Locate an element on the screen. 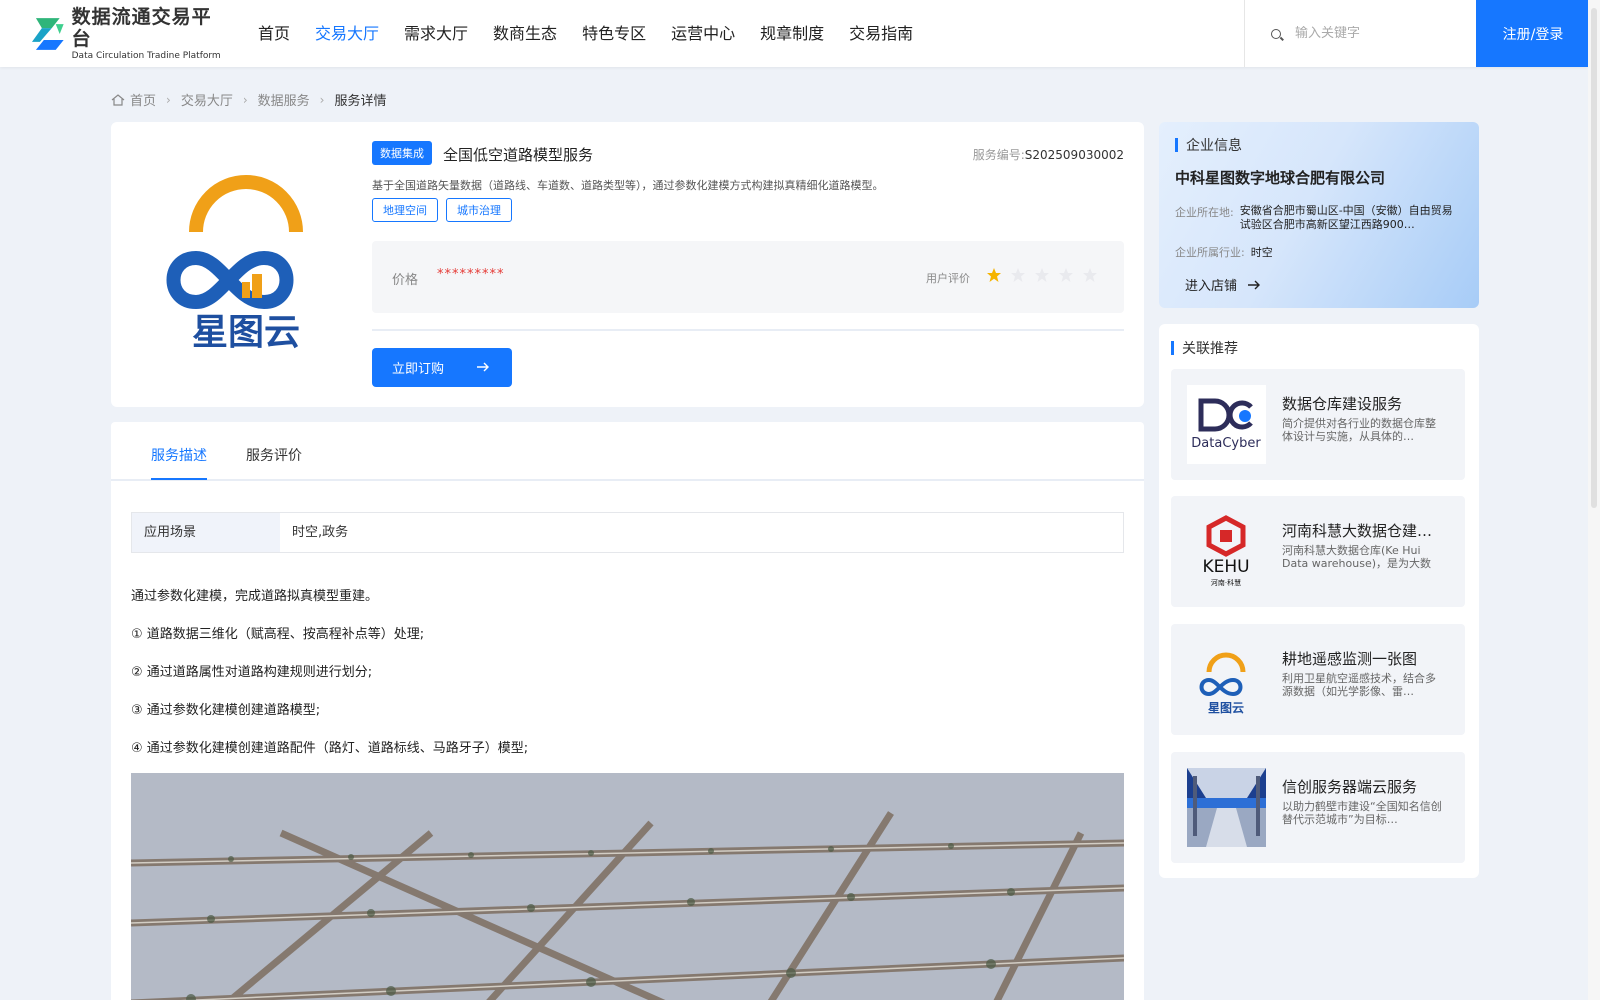 The width and height of the screenshot is (1600, 1000). service-number-label: 服务编号: is located at coordinates (998, 155).